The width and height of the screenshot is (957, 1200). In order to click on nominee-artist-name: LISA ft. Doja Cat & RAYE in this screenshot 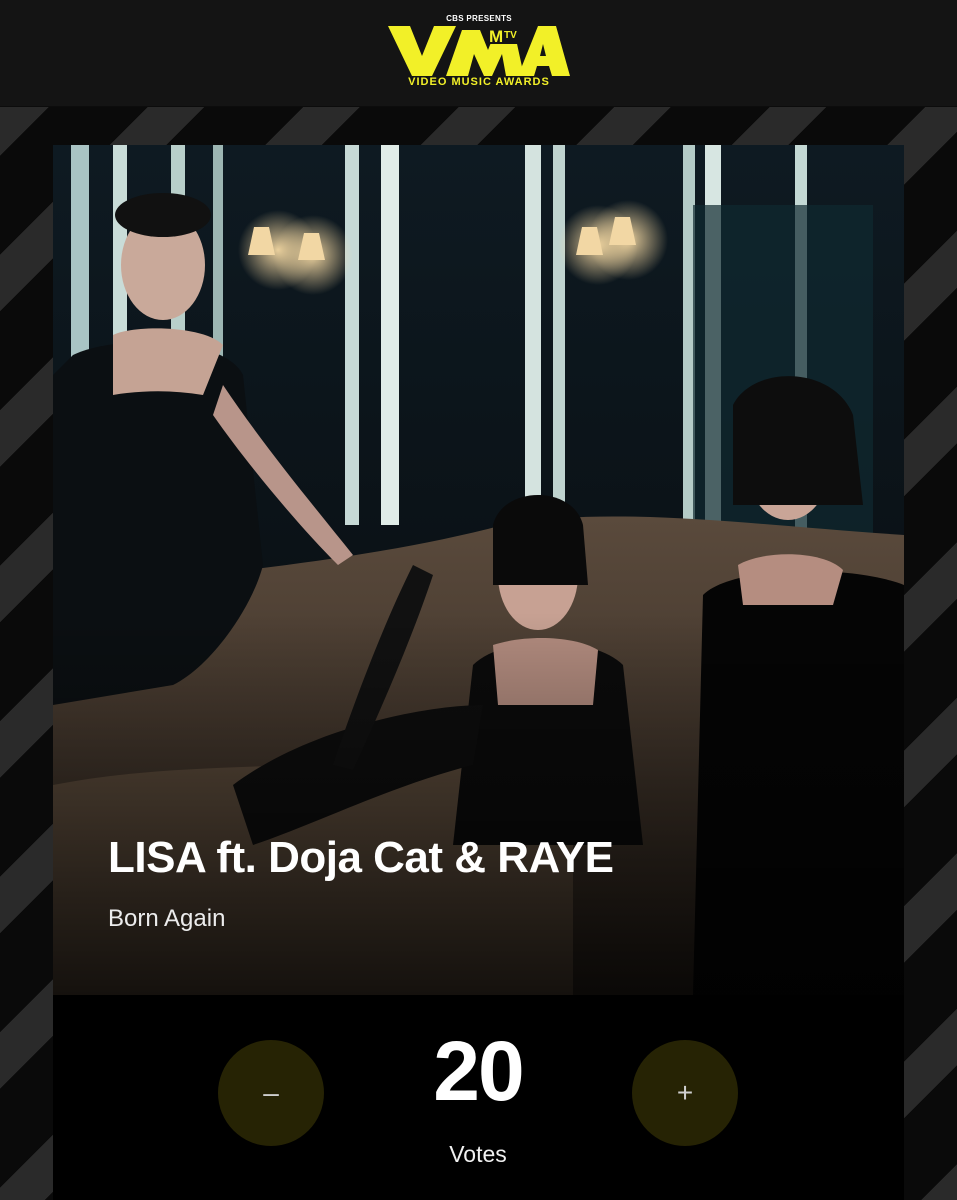, I will do `click(361, 857)`.